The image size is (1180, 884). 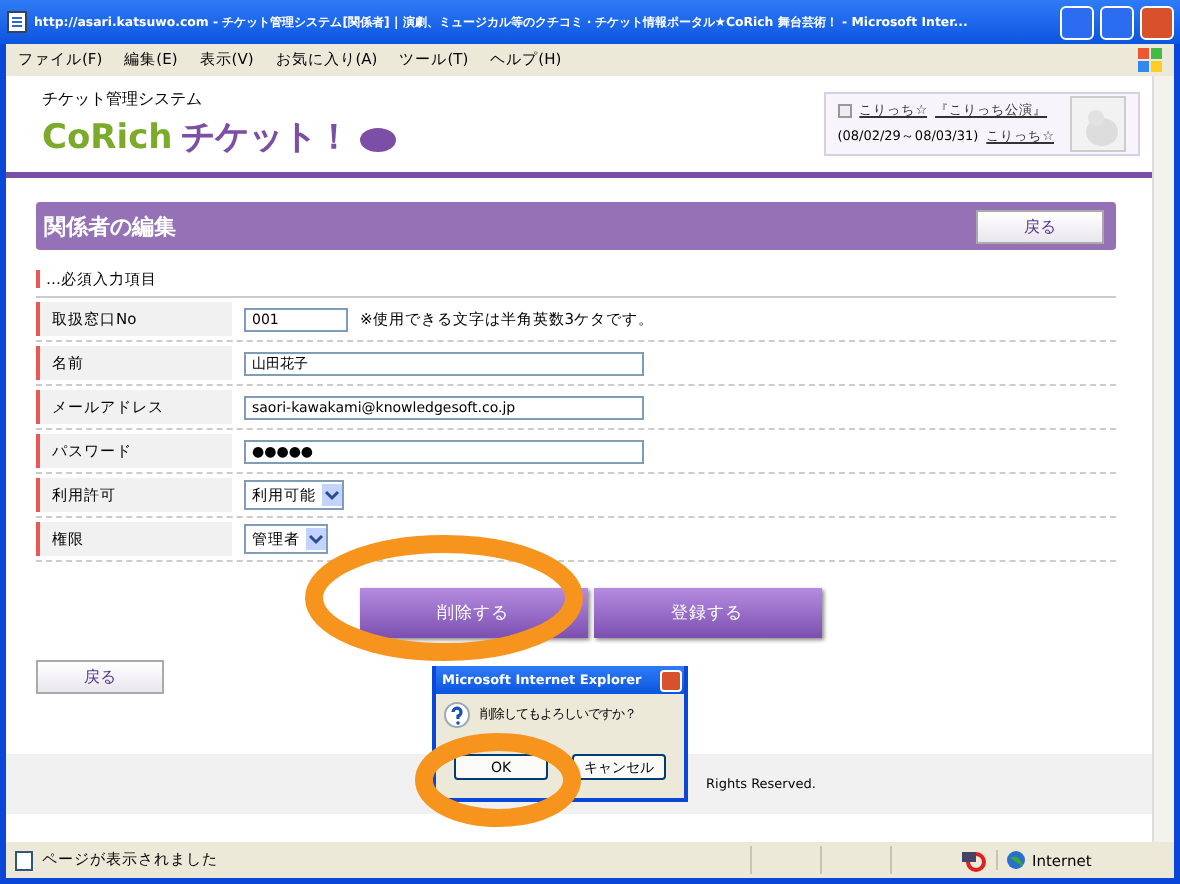 What do you see at coordinates (1150, 60) in the screenshot?
I see `windows-logo-icon` at bounding box center [1150, 60].